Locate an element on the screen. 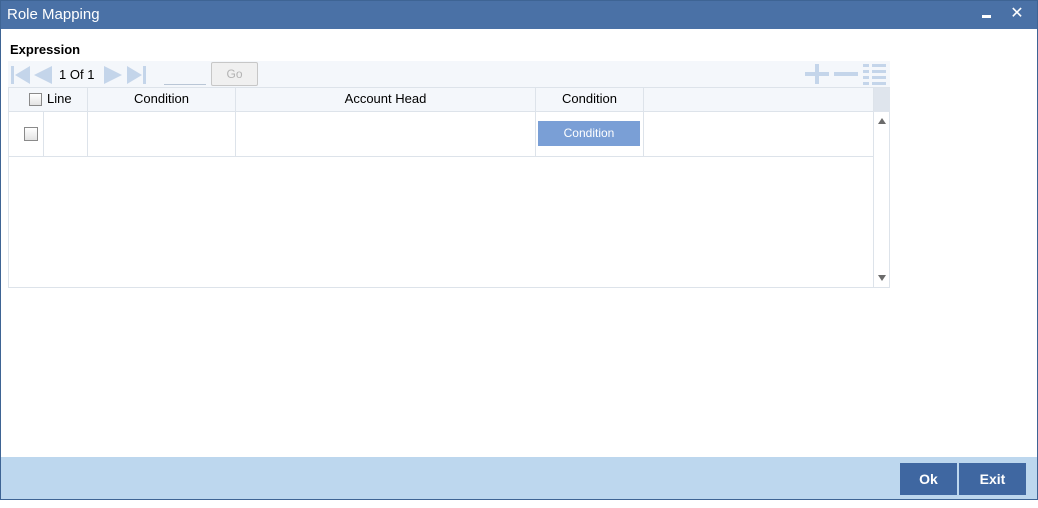 The image size is (1038, 508). minimize-button is located at coordinates (987, 14).